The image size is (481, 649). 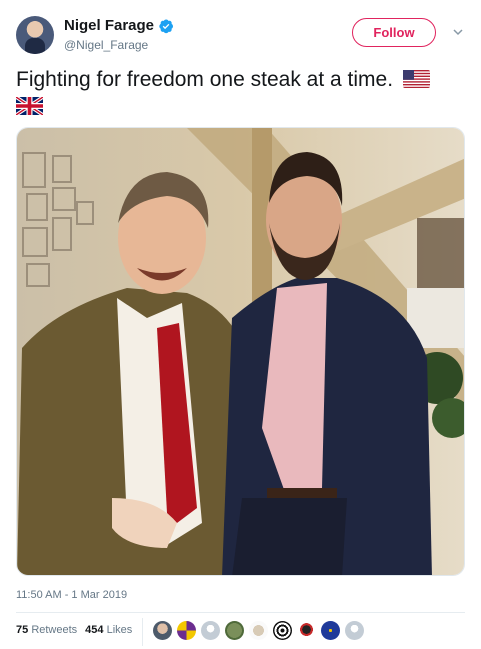 I want to click on liker-avatars, so click(x=258, y=630).